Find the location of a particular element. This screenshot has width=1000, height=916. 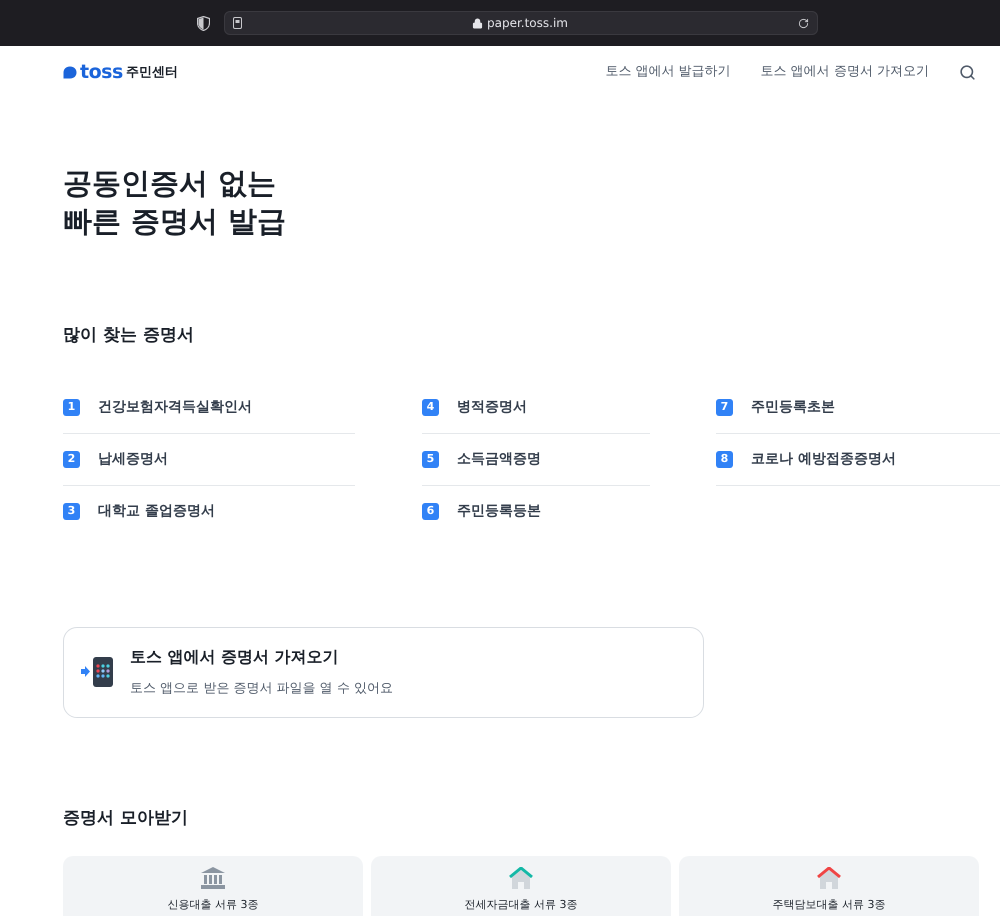

hero-title: 공동인증서 없는 빠른 증명서 발급 is located at coordinates (175, 202).